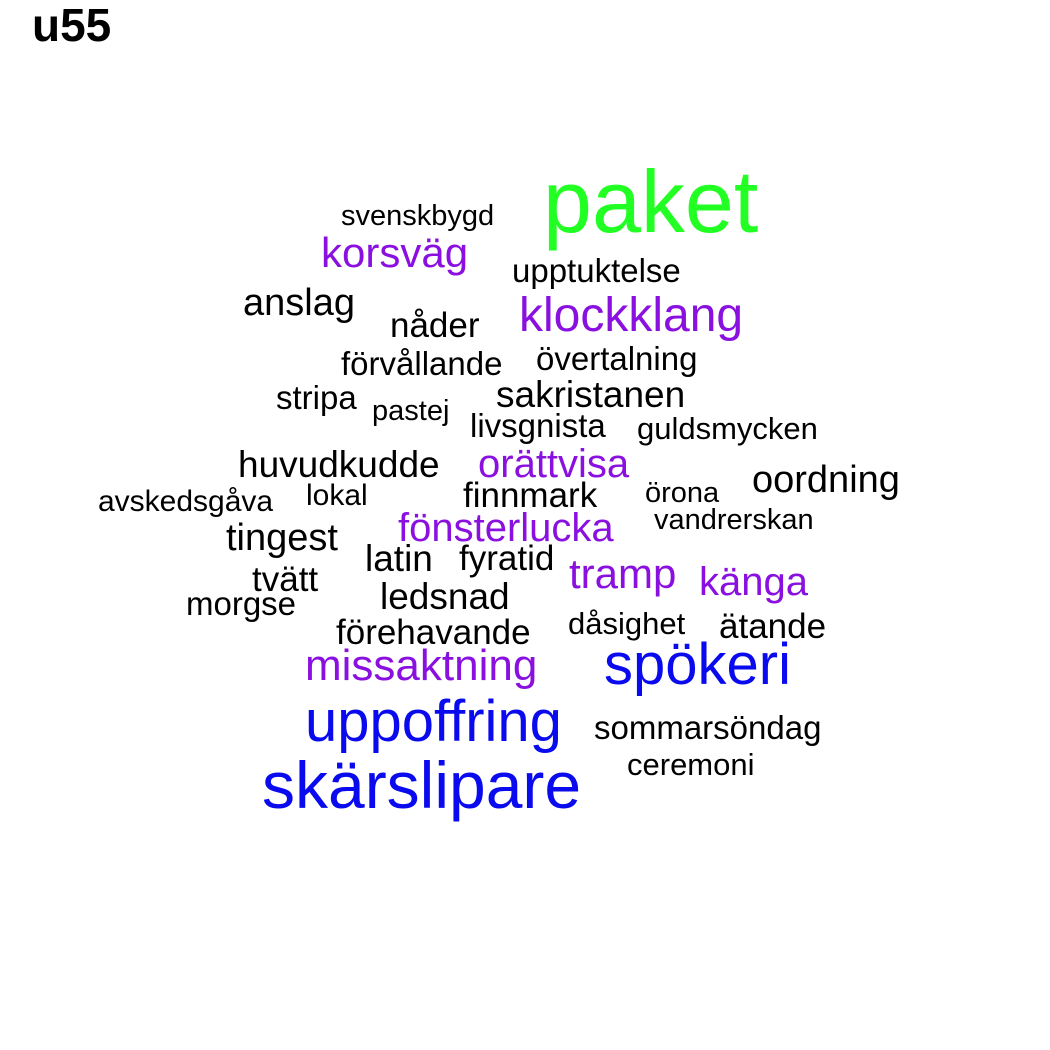 This screenshot has height=1050, width=1050. What do you see at coordinates (435, 325) in the screenshot?
I see `word-6: nåder` at bounding box center [435, 325].